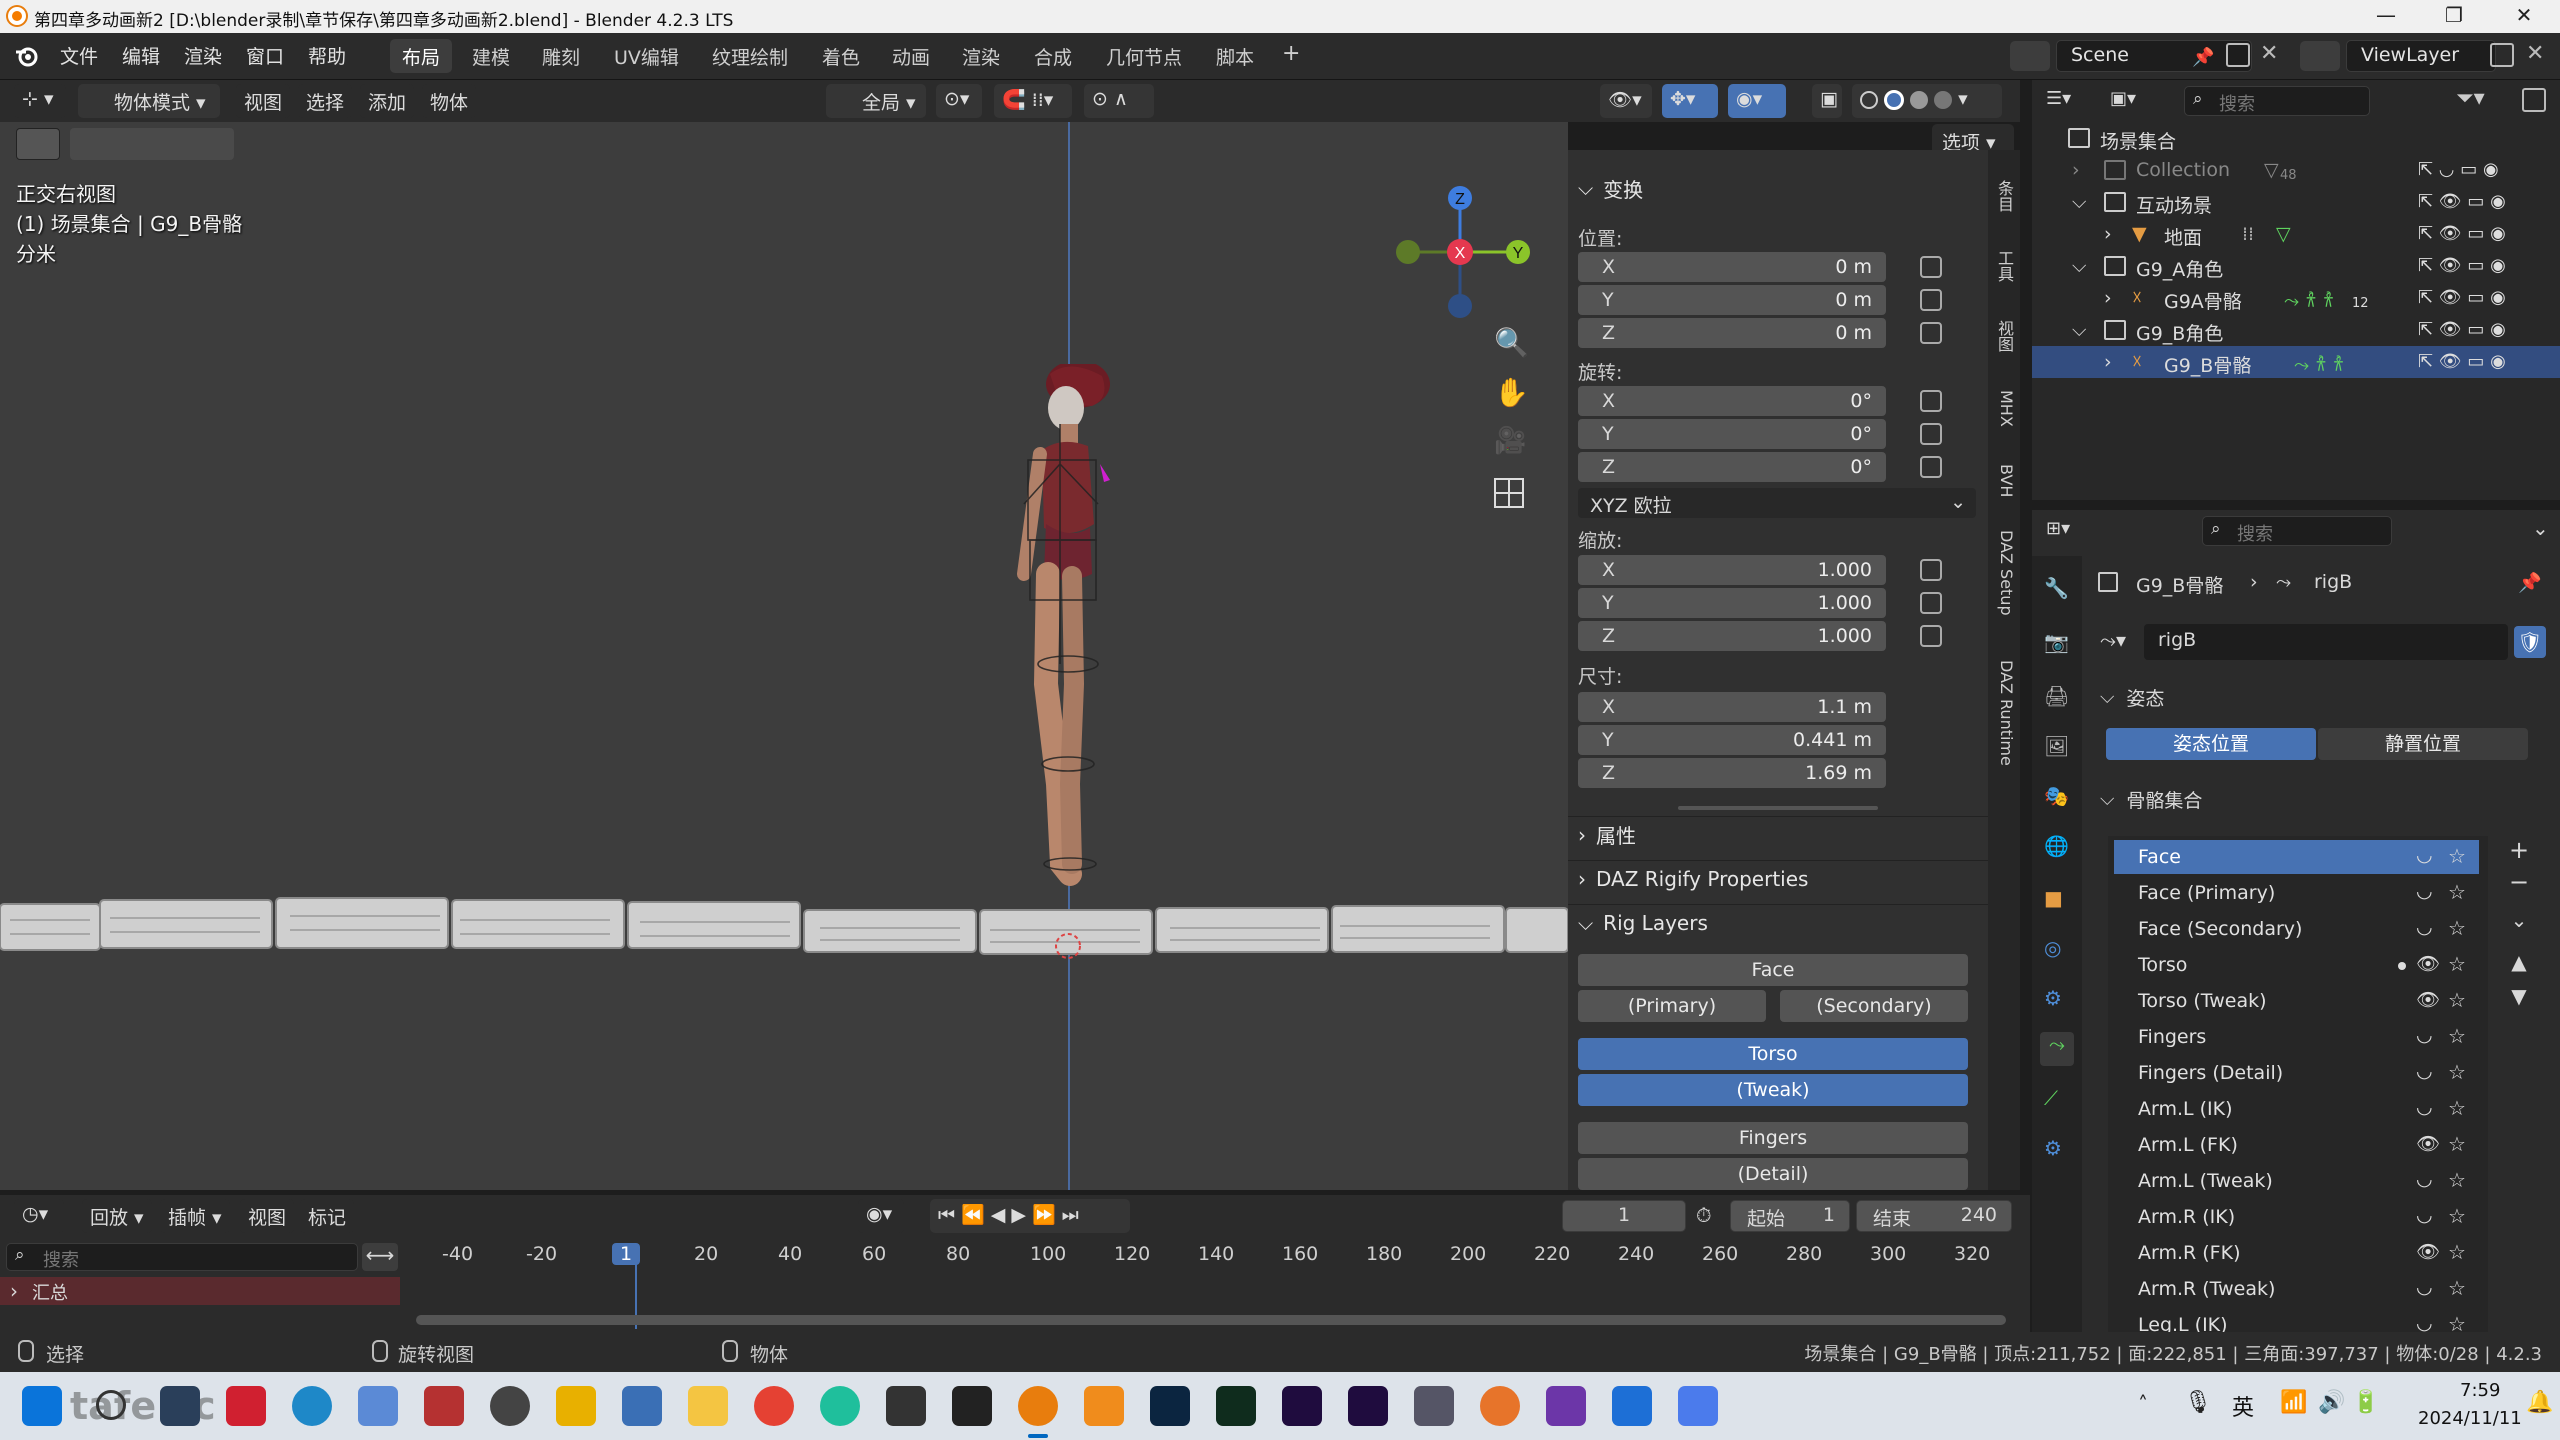 The image size is (2560, 1440). What do you see at coordinates (841, 56) in the screenshot?
I see `tab-shading: 着色` at bounding box center [841, 56].